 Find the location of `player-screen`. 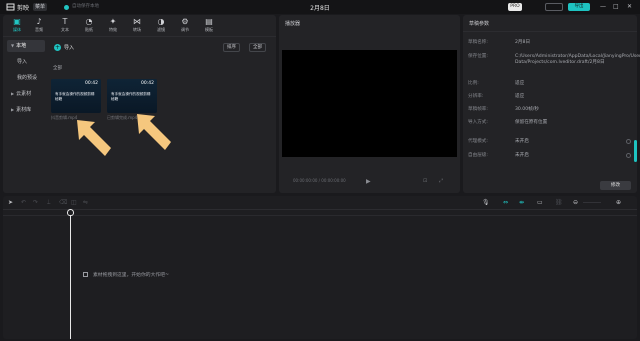

player-screen is located at coordinates (369, 103).